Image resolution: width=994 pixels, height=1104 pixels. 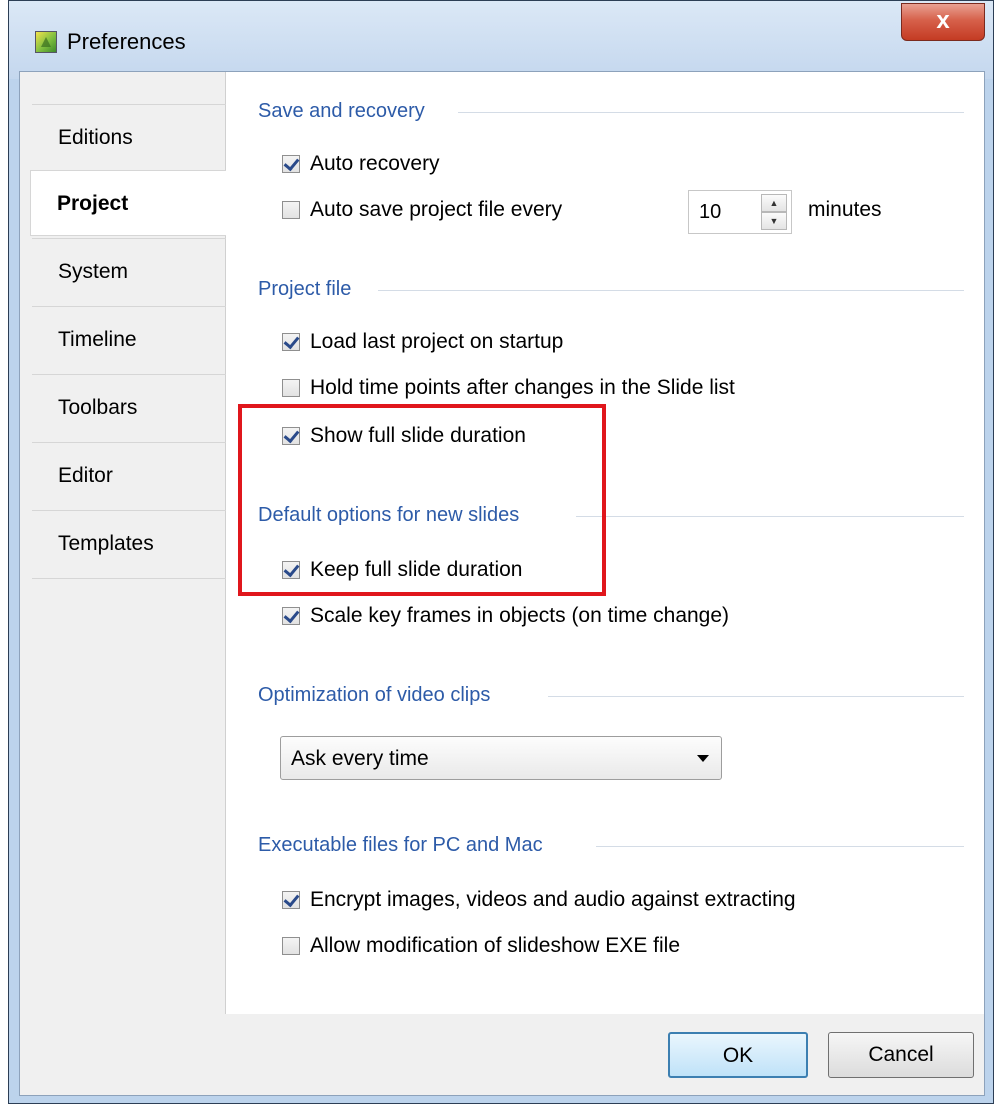 I want to click on show-full-duration-option: Show full slide duration, so click(x=404, y=436).